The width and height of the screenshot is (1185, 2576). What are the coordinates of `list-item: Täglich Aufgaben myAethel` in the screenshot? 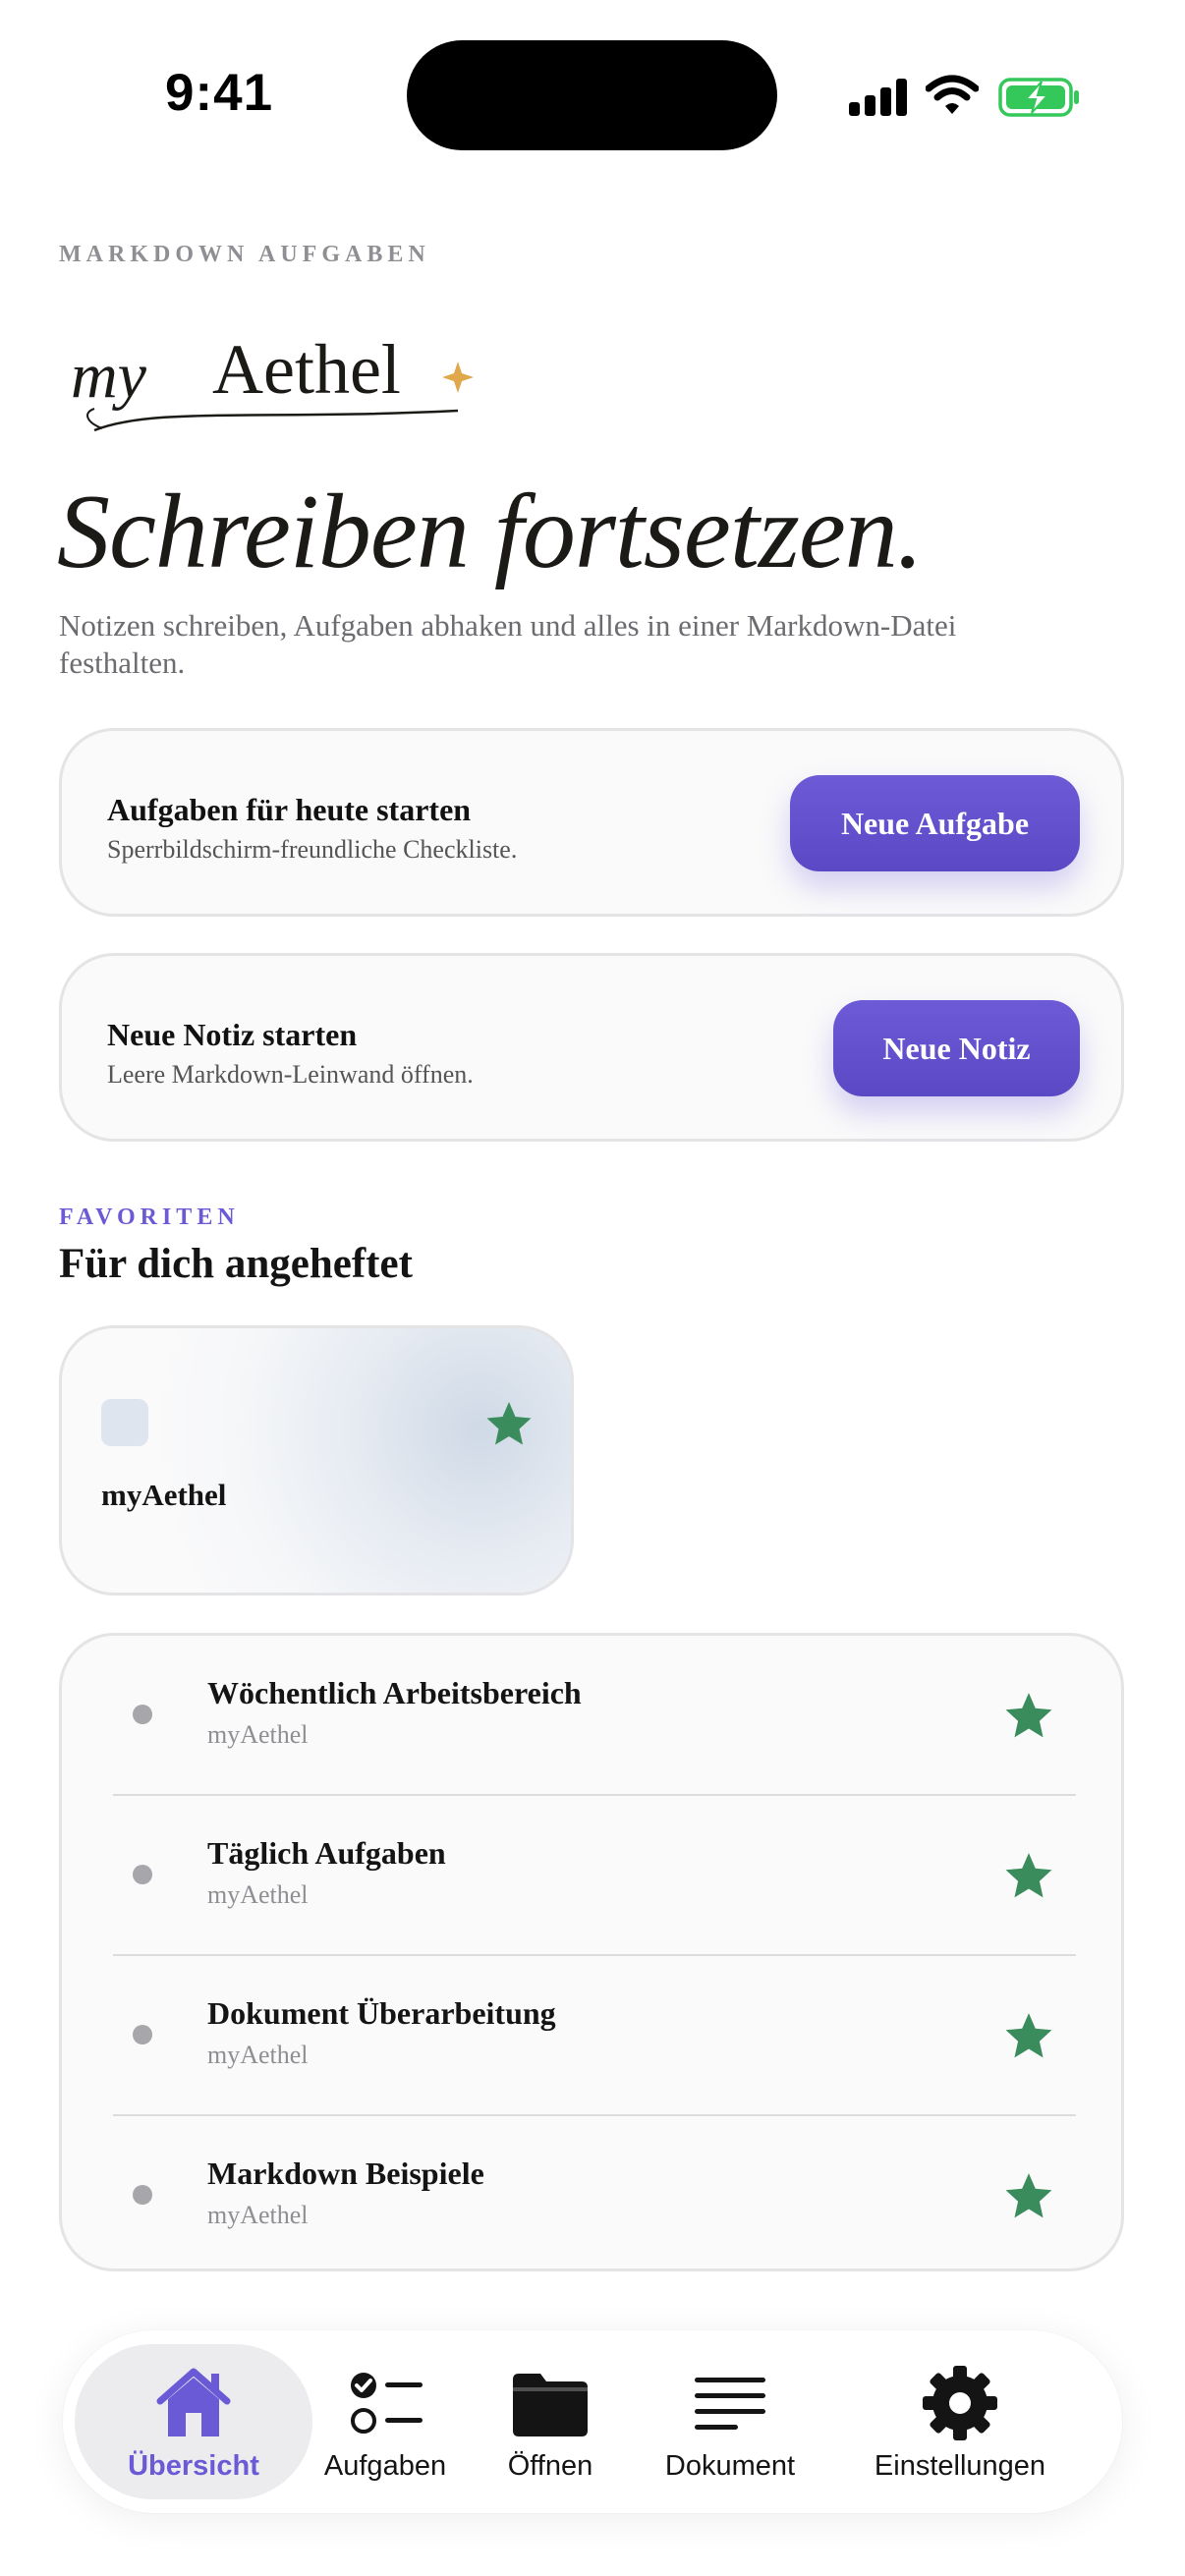 It's located at (594, 1876).